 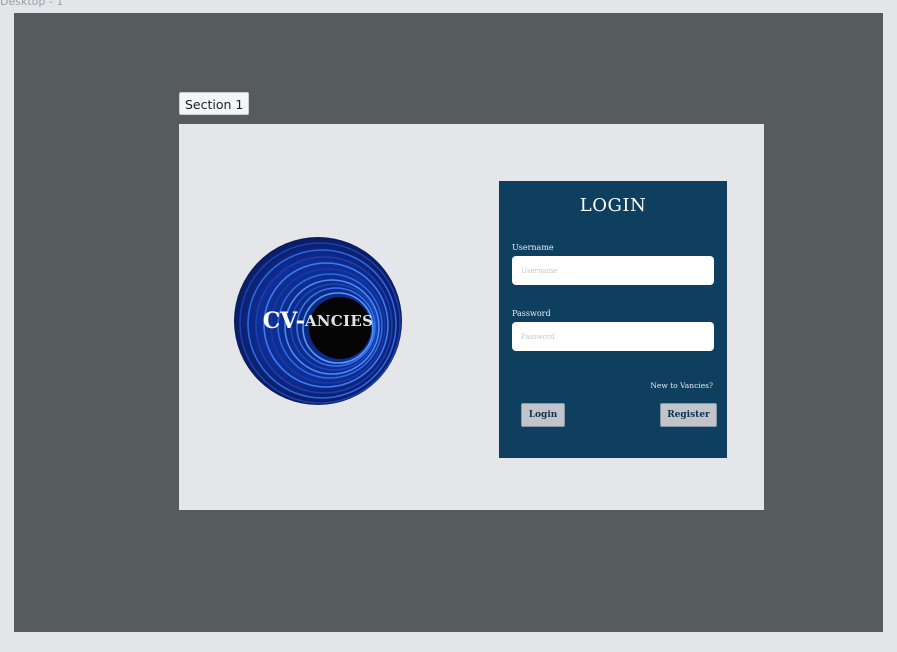 What do you see at coordinates (283, 321) in the screenshot?
I see `logo-text-cv: CV-` at bounding box center [283, 321].